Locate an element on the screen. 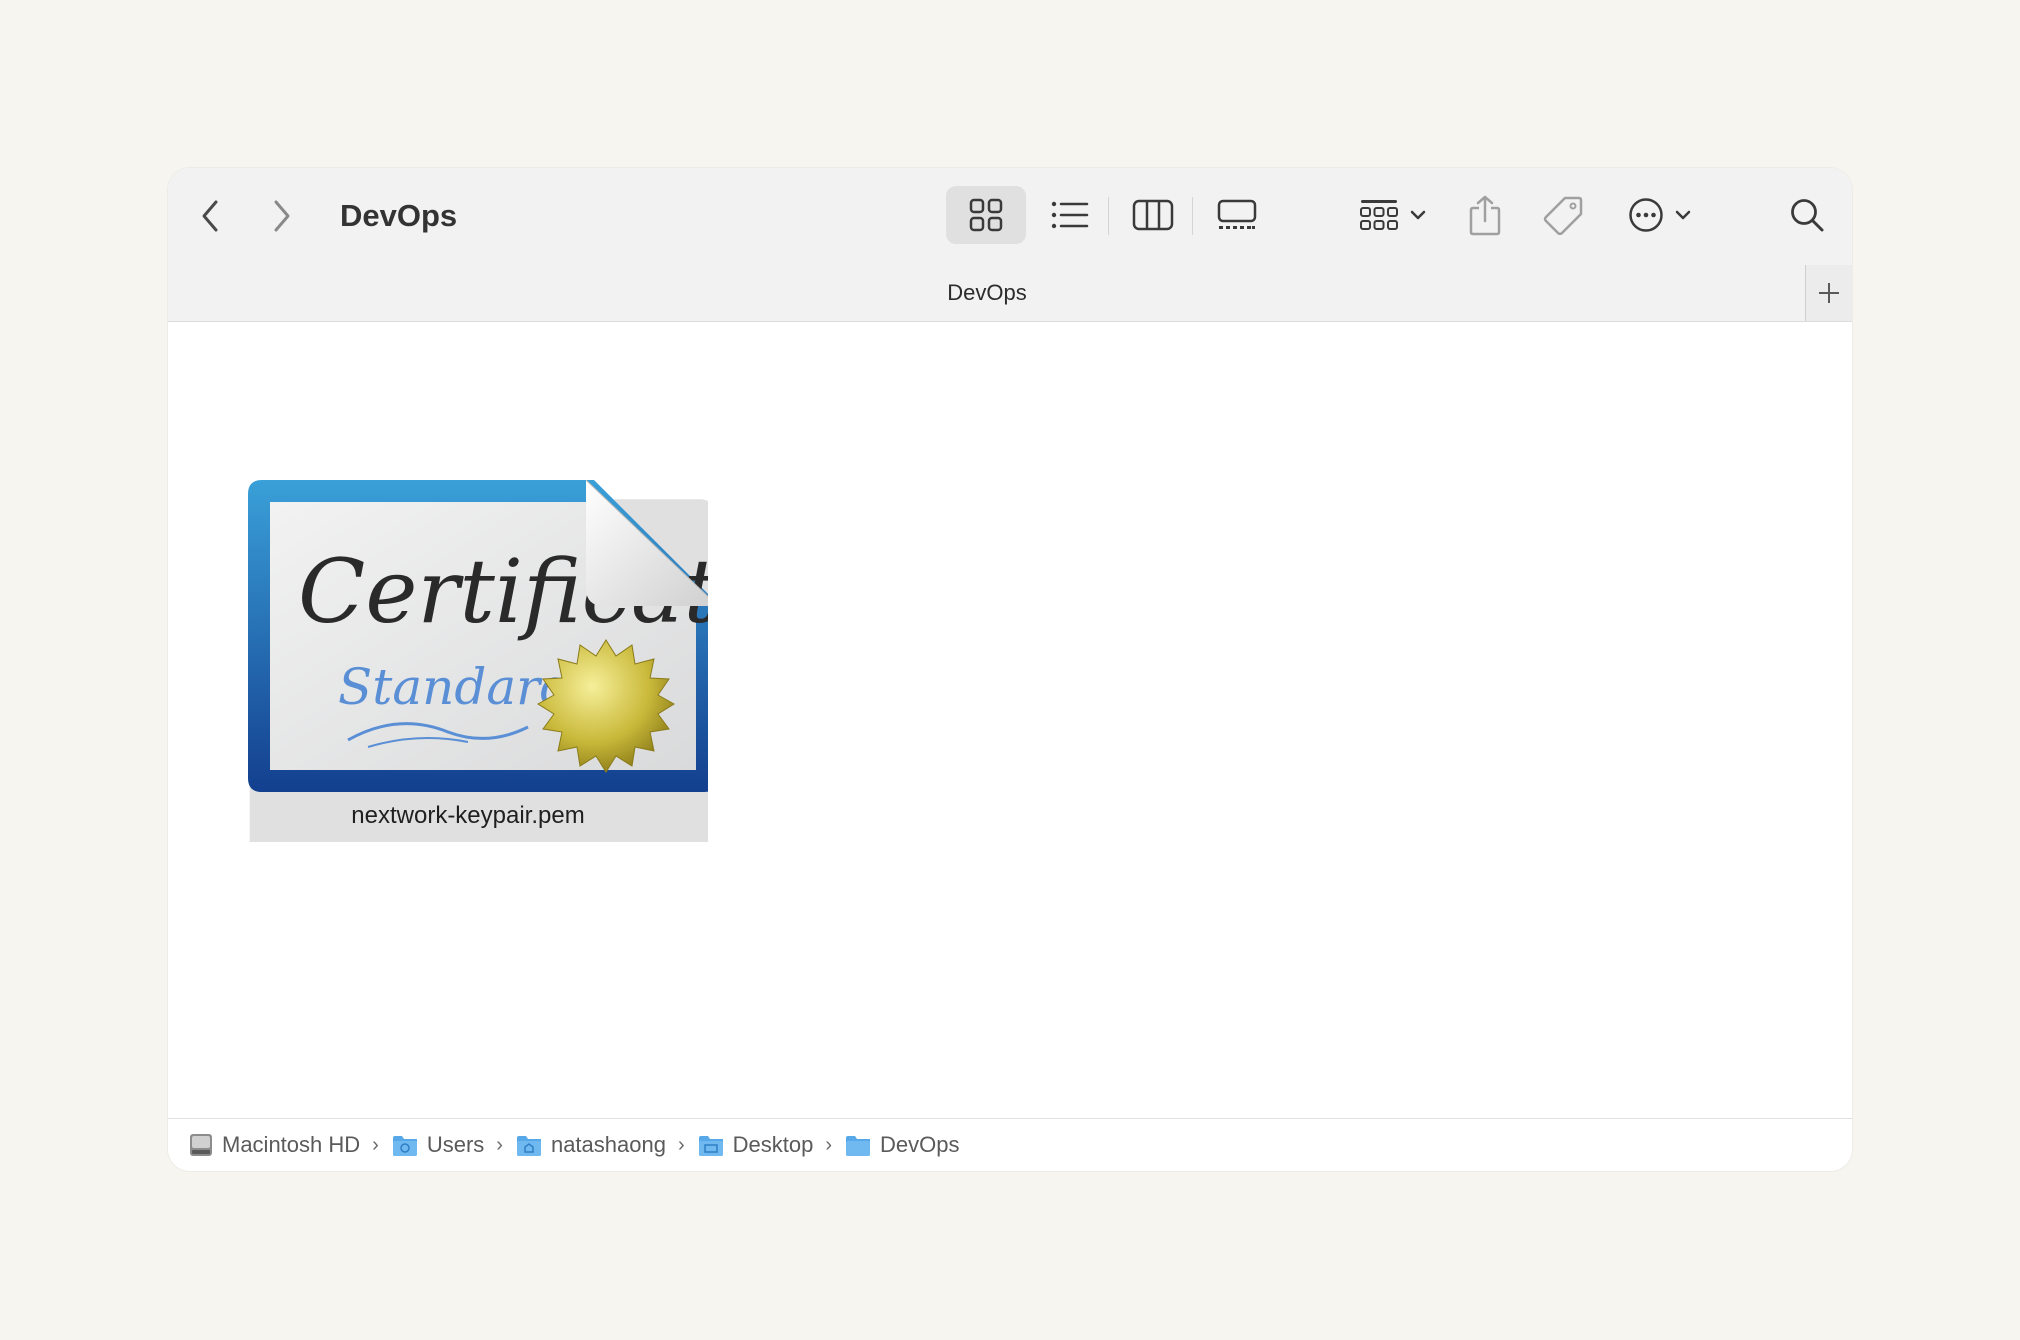  more-actions-button is located at coordinates (1660, 215).